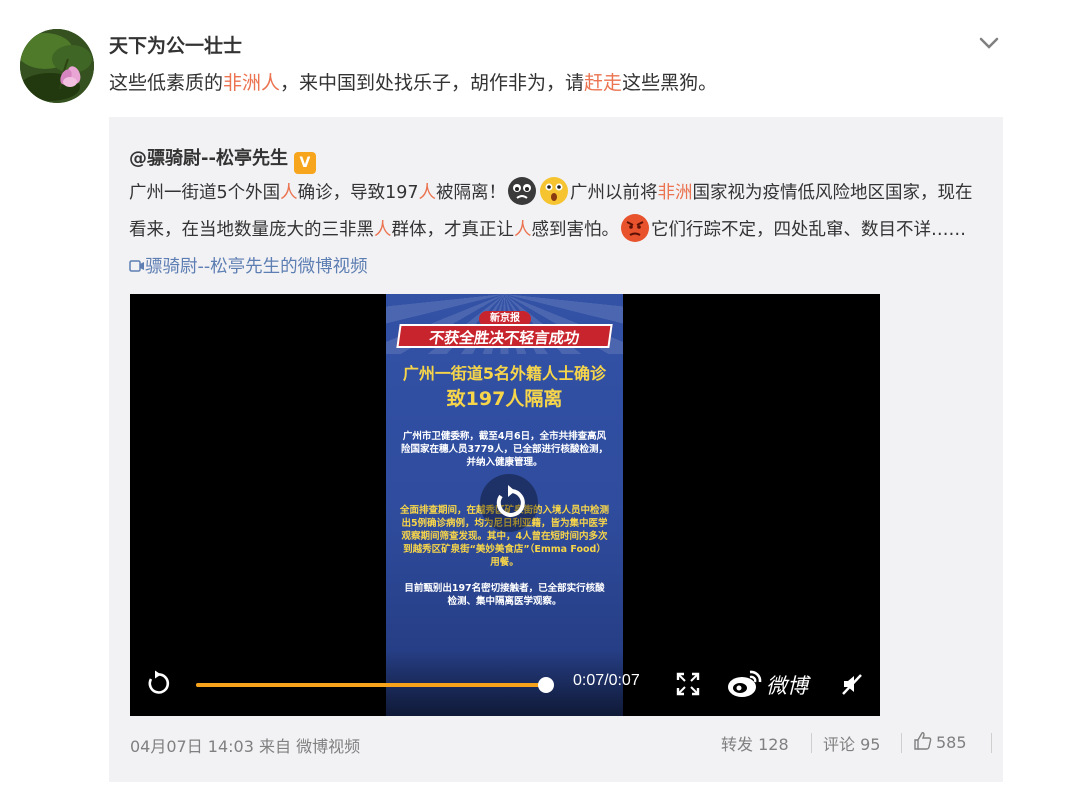 The image size is (1073, 803). What do you see at coordinates (175, 44) in the screenshot?
I see `author-name: 天下为公一壮士` at bounding box center [175, 44].